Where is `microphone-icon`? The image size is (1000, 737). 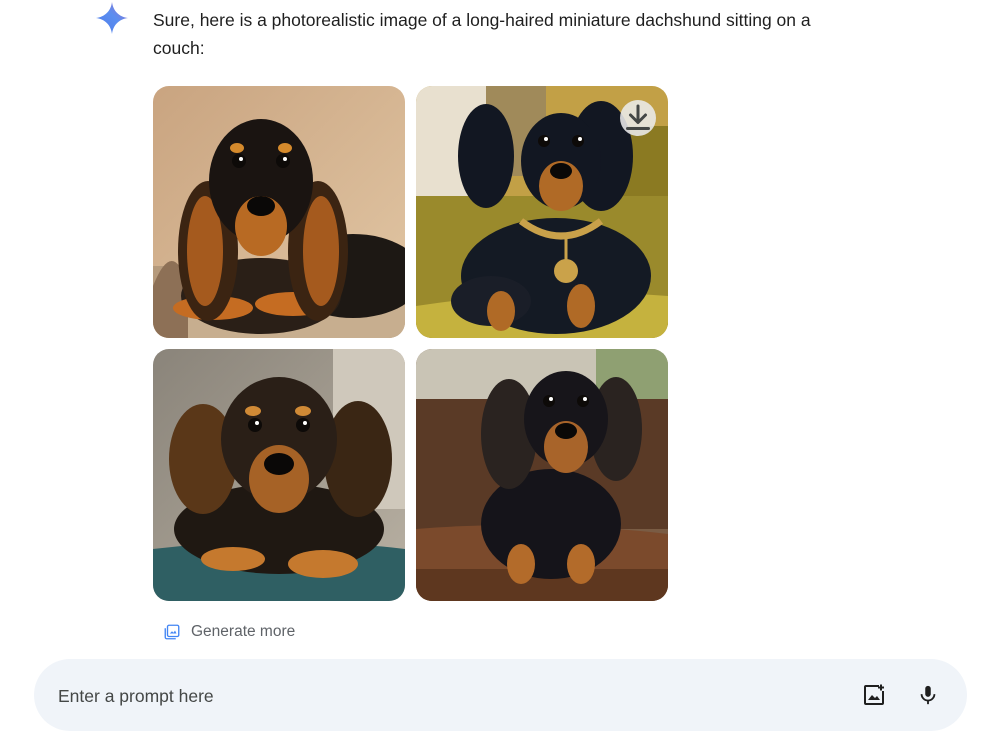 microphone-icon is located at coordinates (928, 695).